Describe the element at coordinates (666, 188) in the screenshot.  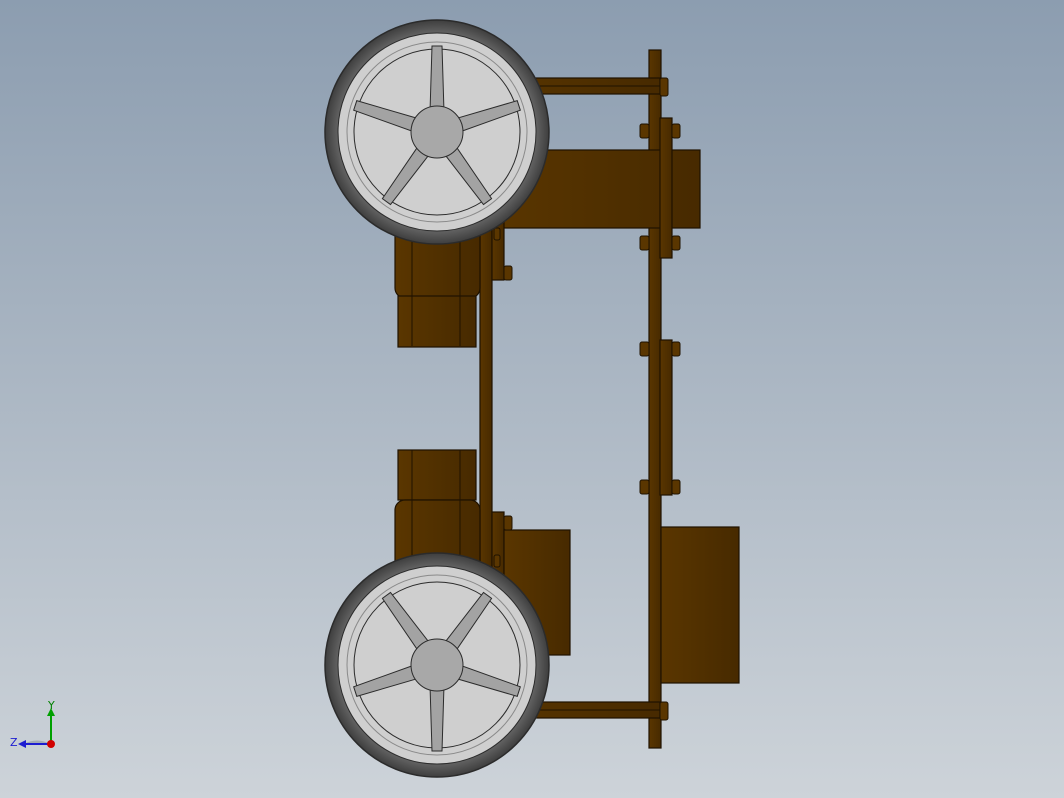
I see `right-upper-plate` at that location.